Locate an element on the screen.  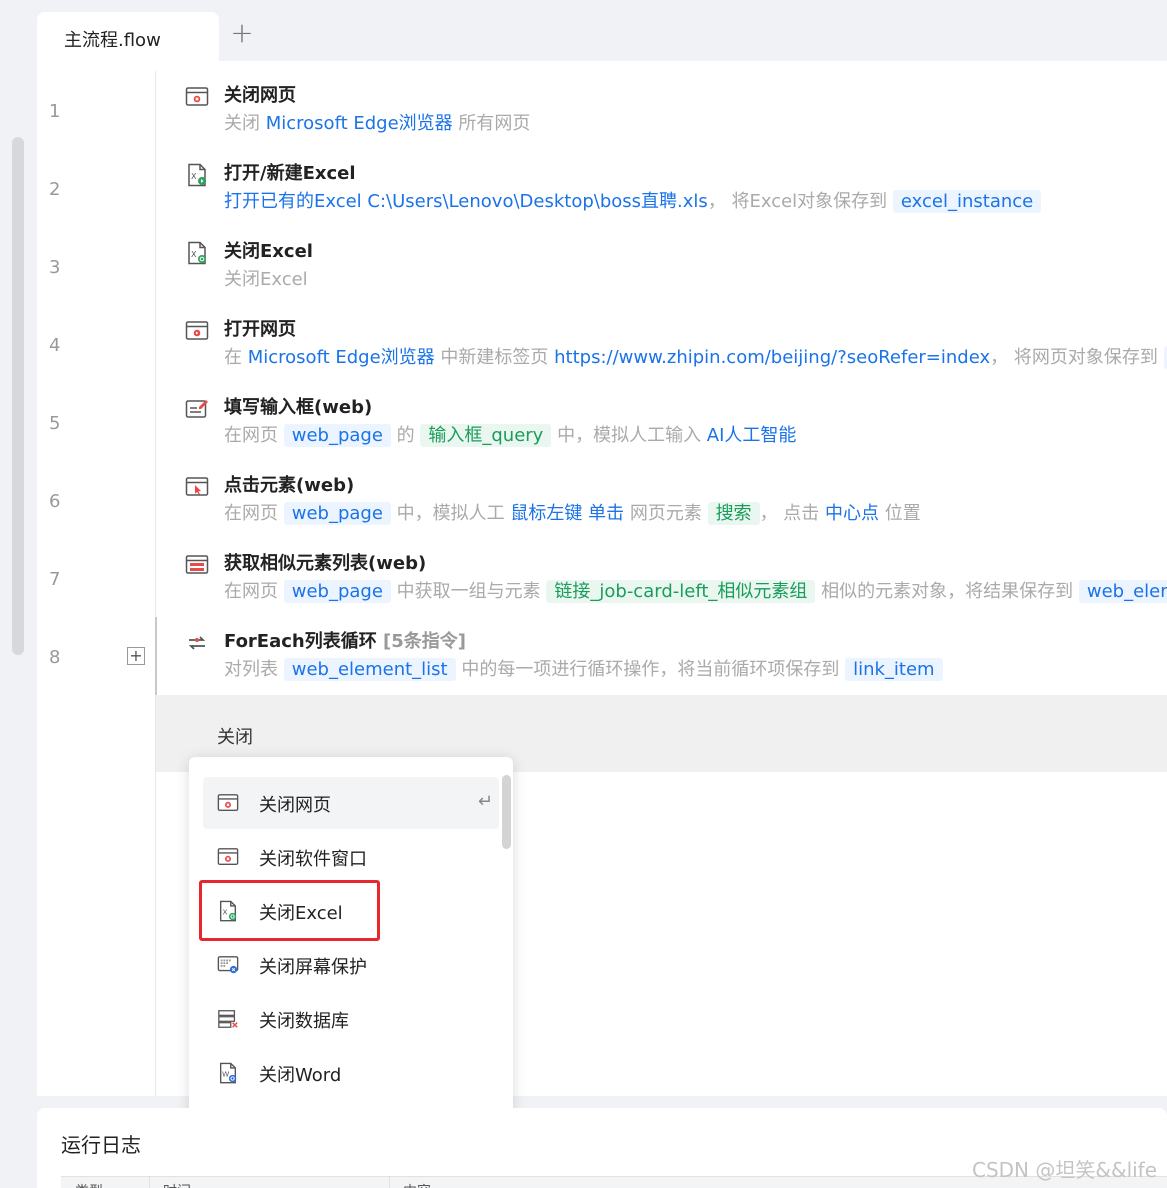
fill-input-icon is located at coordinates (197, 409).